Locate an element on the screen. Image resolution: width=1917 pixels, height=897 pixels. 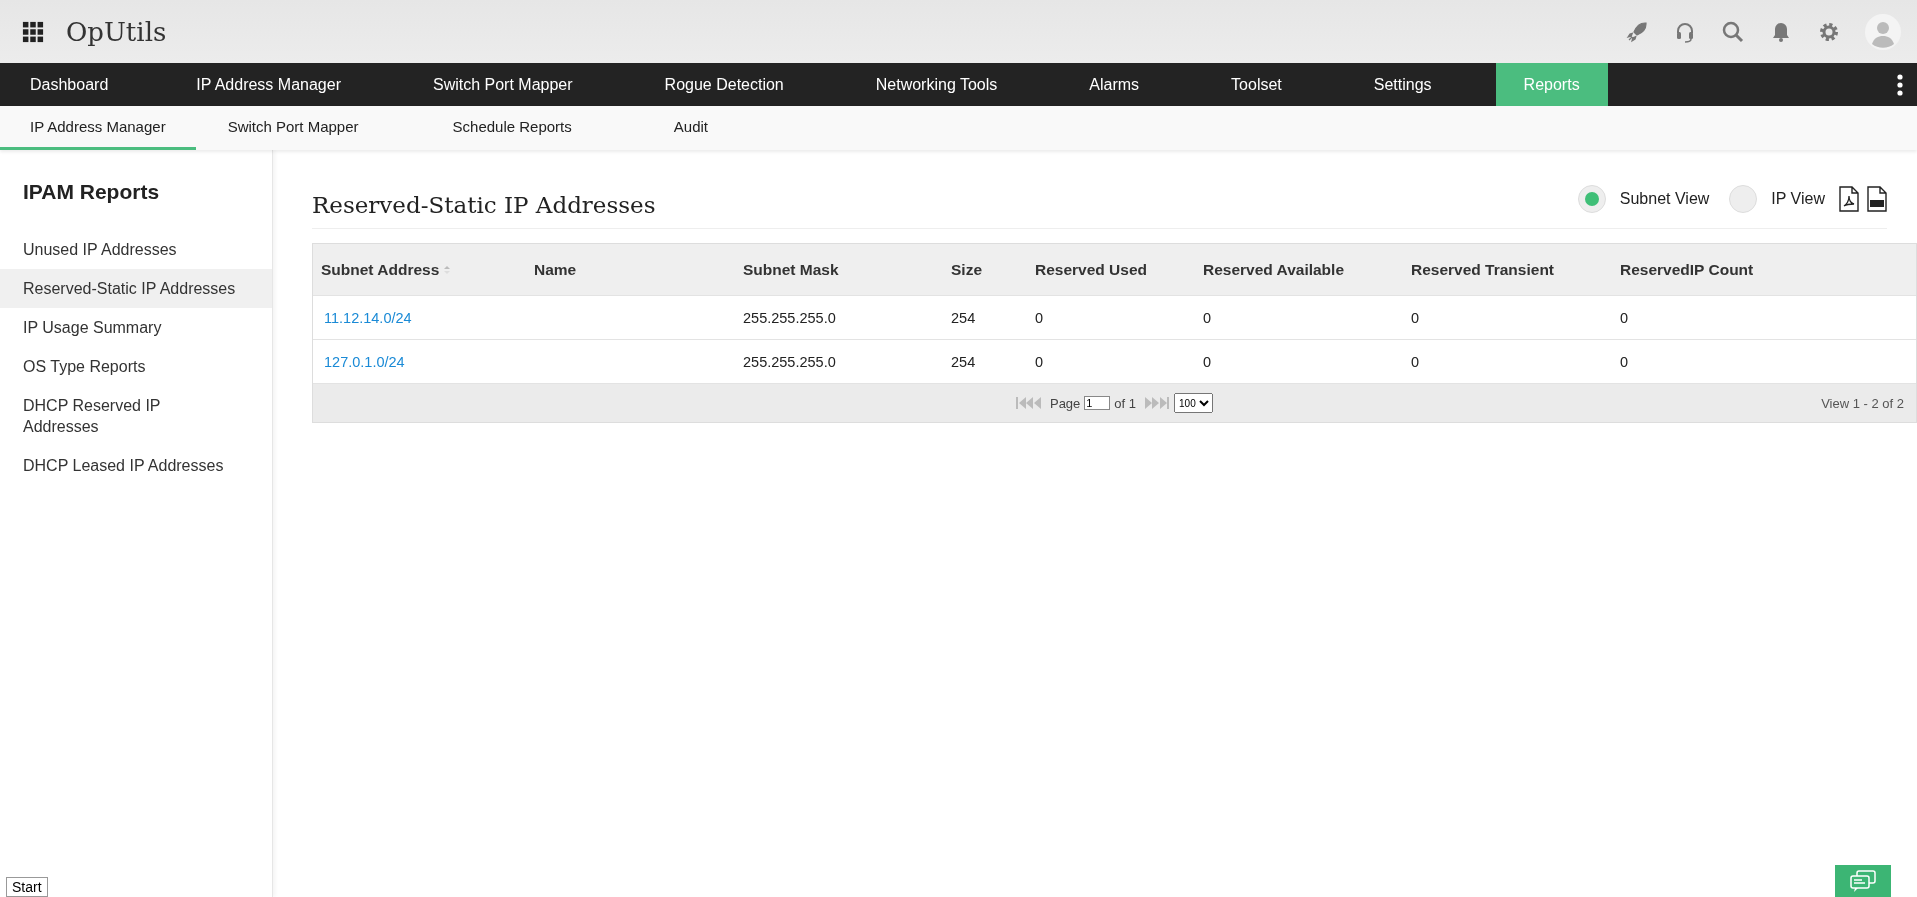
chat-button is located at coordinates (1863, 881).